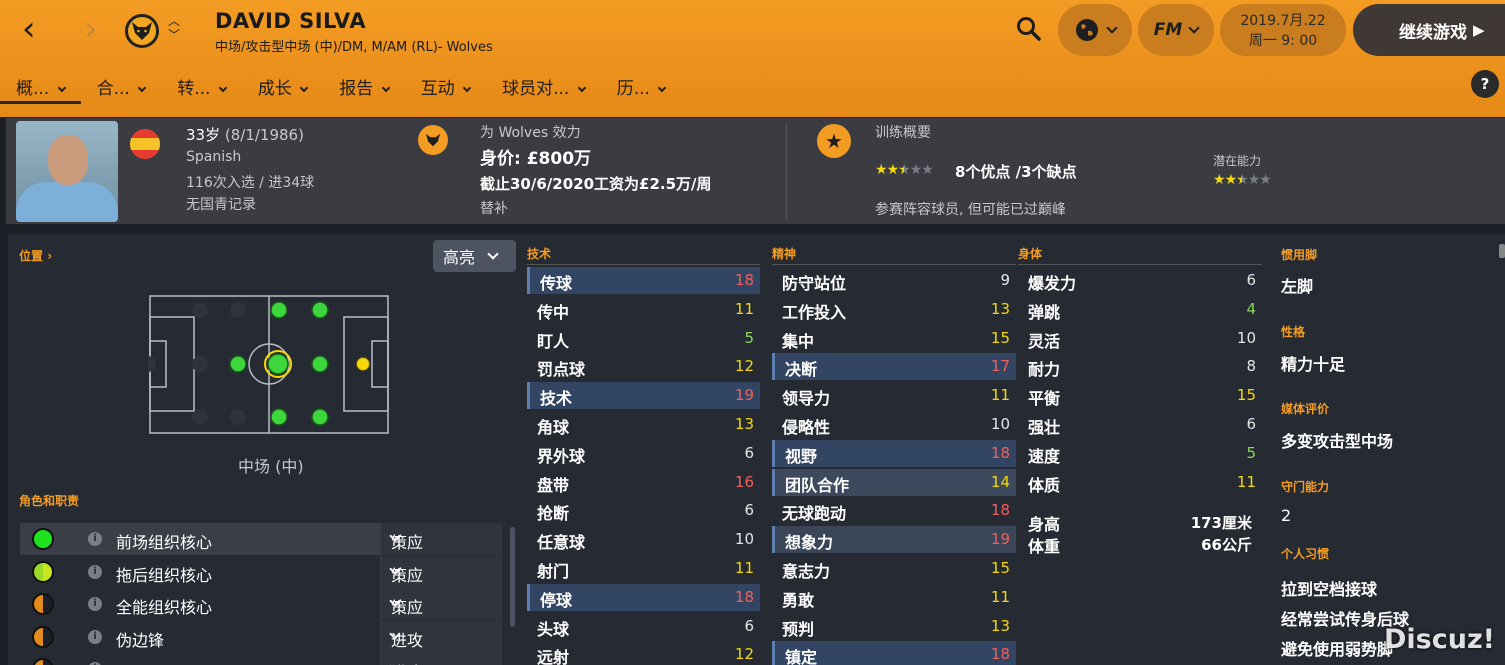  What do you see at coordinates (894, 510) in the screenshot?
I see `attribute-row: 无球跑动 18` at bounding box center [894, 510].